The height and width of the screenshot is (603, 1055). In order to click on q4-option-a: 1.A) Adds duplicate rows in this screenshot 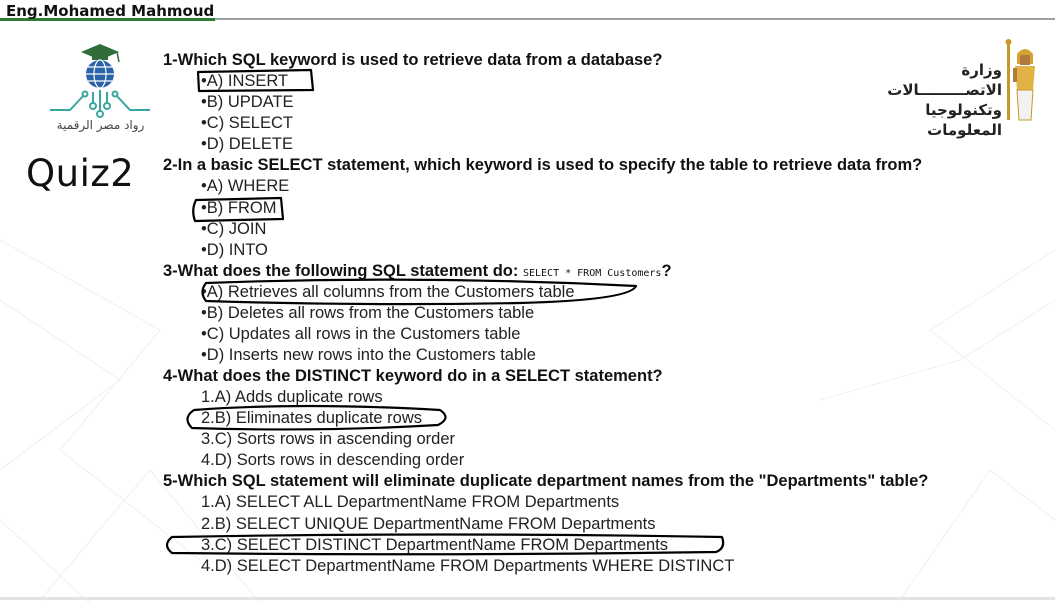, I will do `click(292, 397)`.